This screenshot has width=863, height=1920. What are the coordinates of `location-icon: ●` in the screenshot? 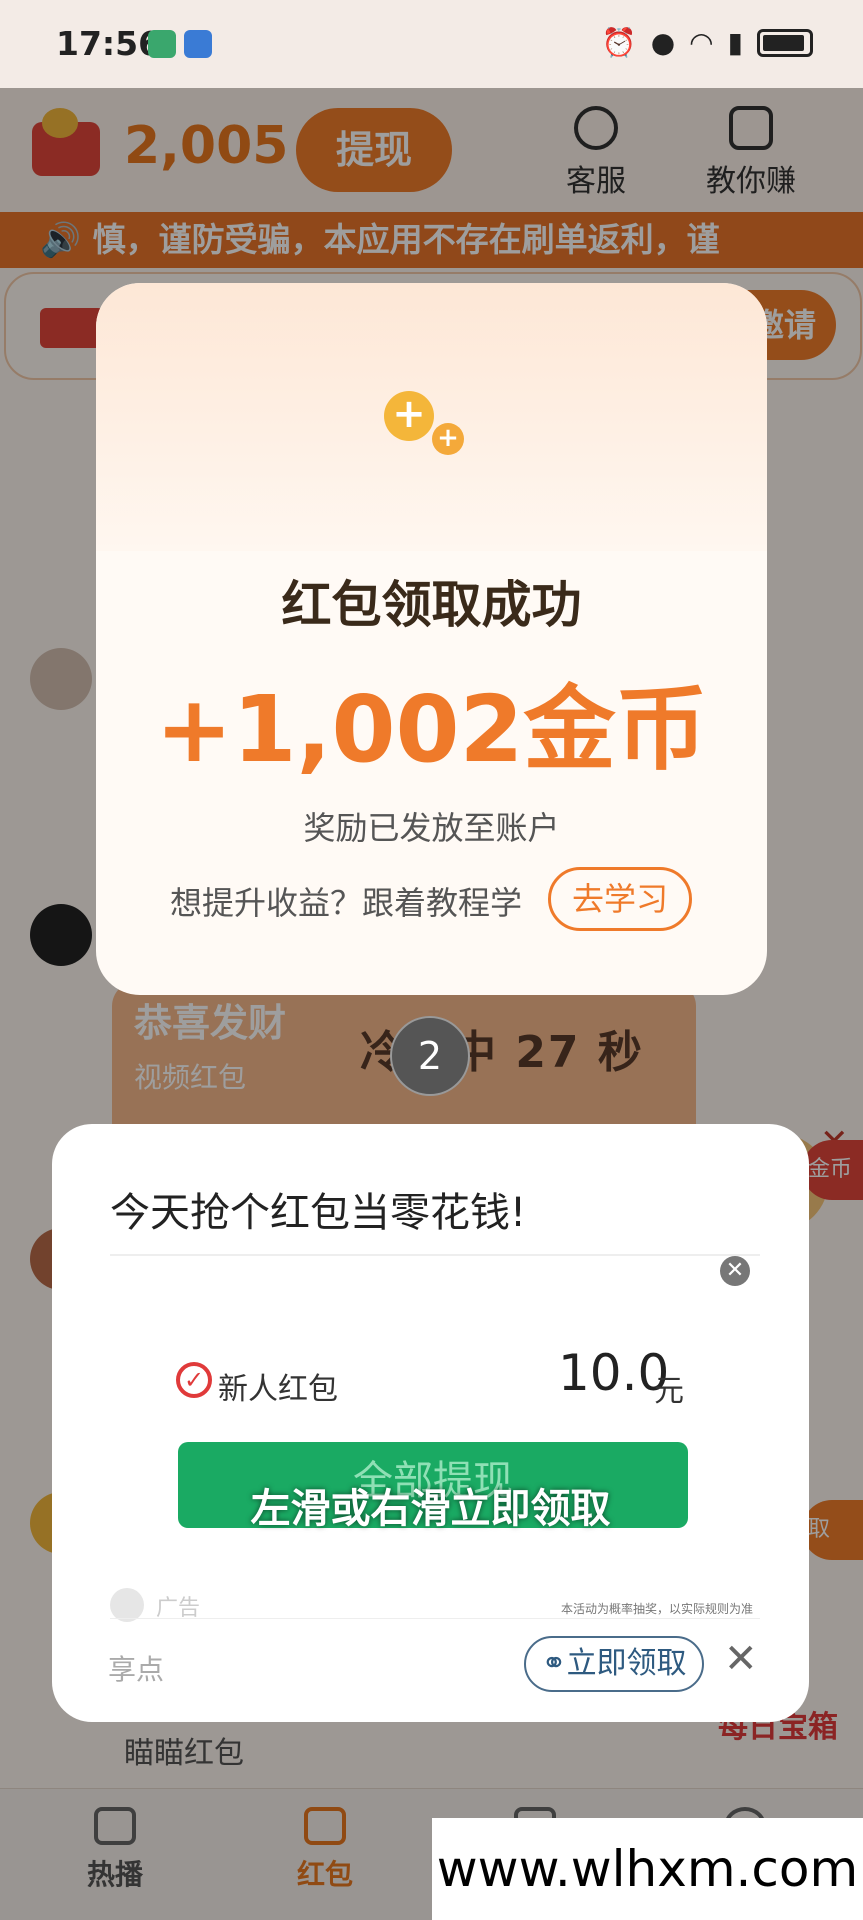 It's located at (663, 42).